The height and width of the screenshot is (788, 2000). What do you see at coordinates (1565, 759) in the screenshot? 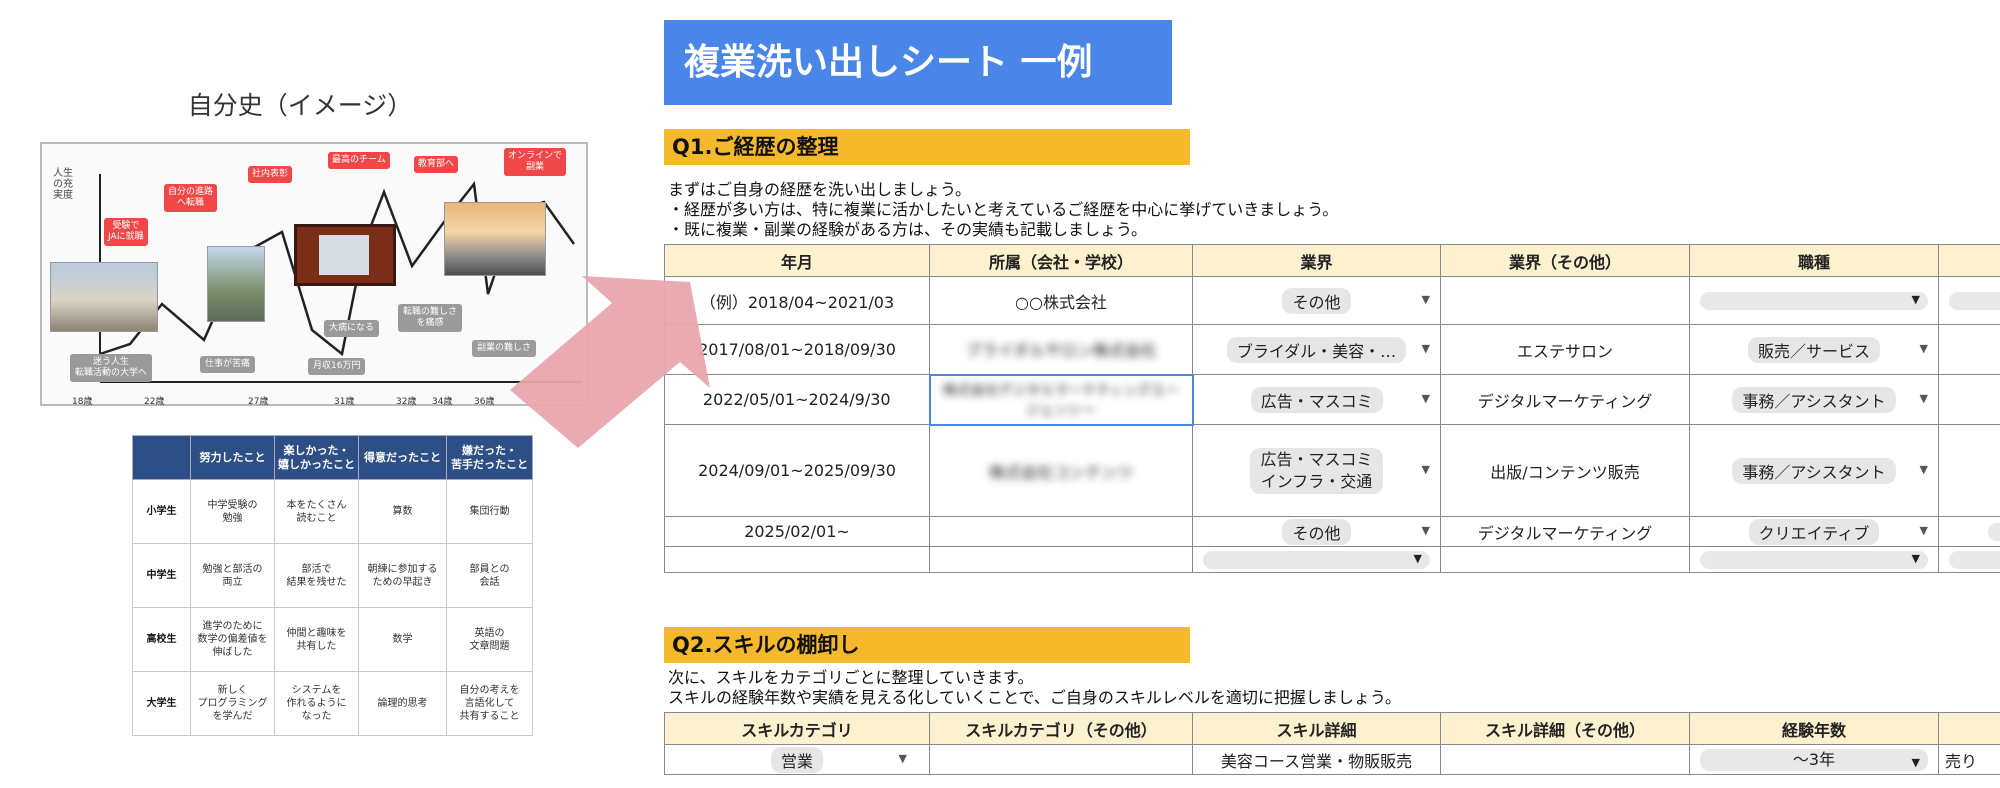
I see `skill-detail-other-cell` at bounding box center [1565, 759].